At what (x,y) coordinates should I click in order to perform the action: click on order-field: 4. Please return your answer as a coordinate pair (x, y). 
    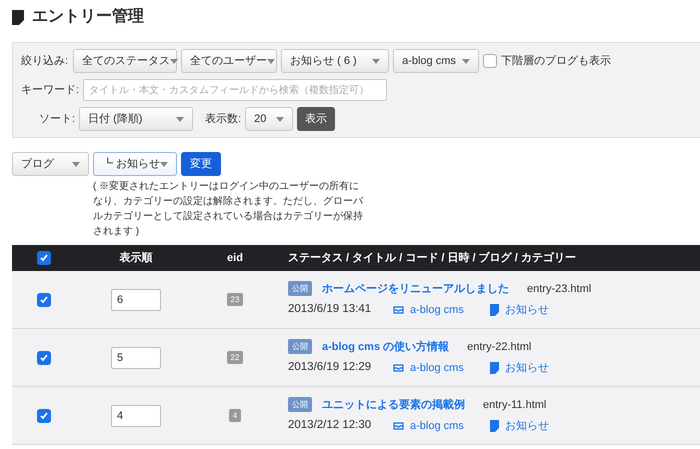
    Looking at the image, I should click on (136, 415).